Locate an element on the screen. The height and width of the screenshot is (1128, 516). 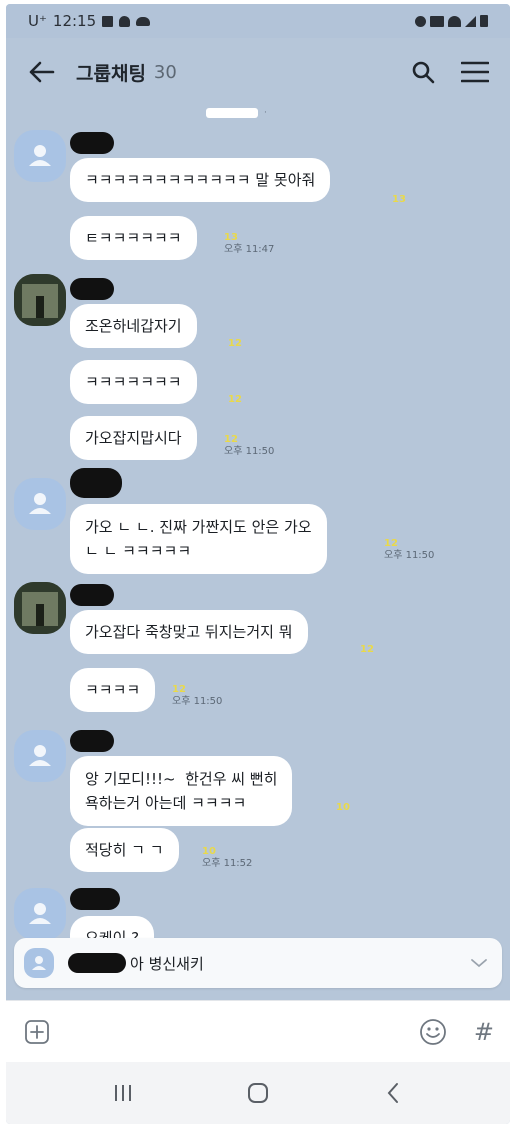
message-bubble: ㅋㅋㅋㅋㅋㅋㅋ is located at coordinates (133, 382).